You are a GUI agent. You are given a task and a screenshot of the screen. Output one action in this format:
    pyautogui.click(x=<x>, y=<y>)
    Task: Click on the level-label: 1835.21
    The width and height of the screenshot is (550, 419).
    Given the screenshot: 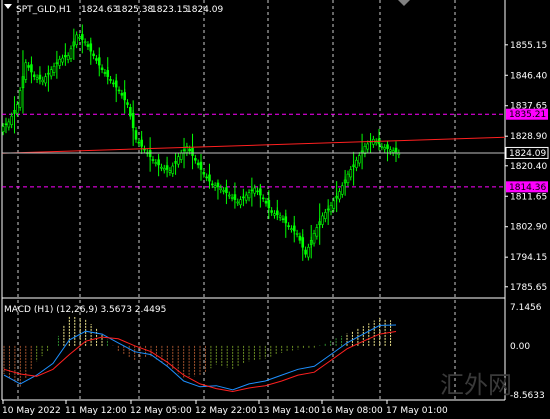 What is the action you would take?
    pyautogui.click(x=527, y=115)
    